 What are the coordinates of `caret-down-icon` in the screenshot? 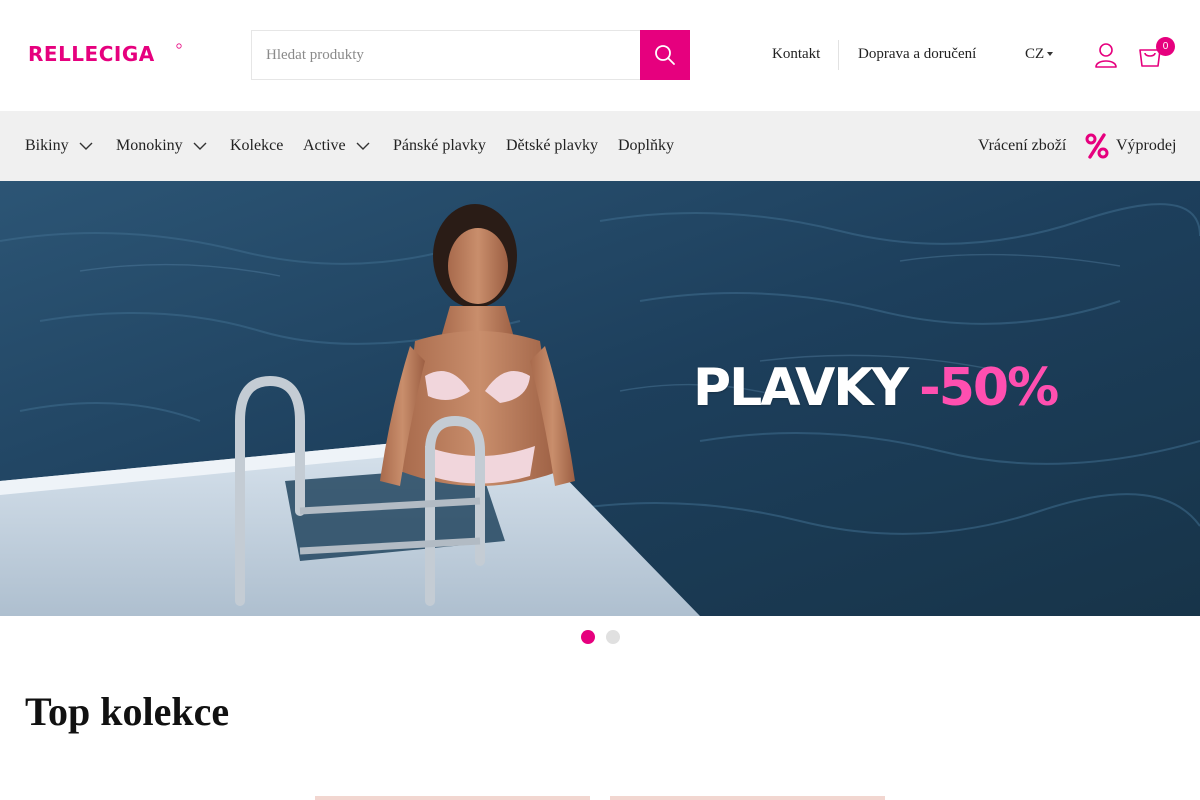 It's located at (1050, 53).